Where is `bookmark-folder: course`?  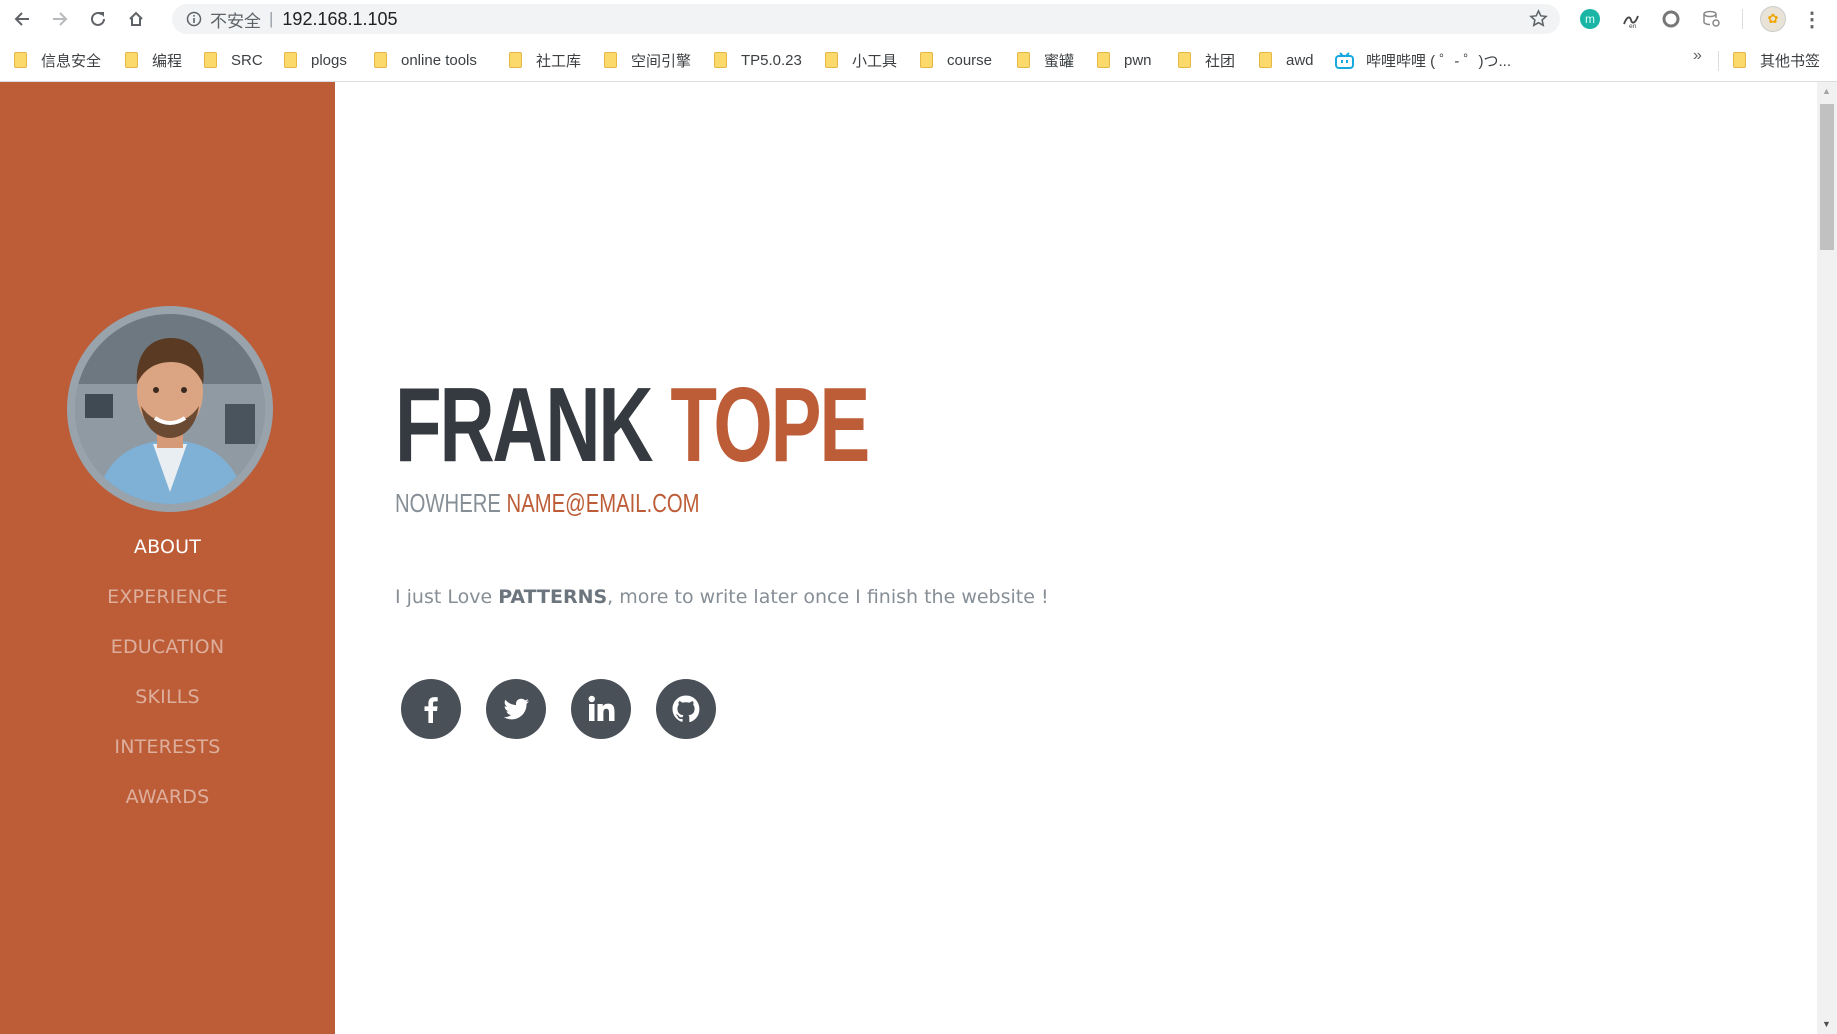
bookmark-folder: course is located at coordinates (956, 60).